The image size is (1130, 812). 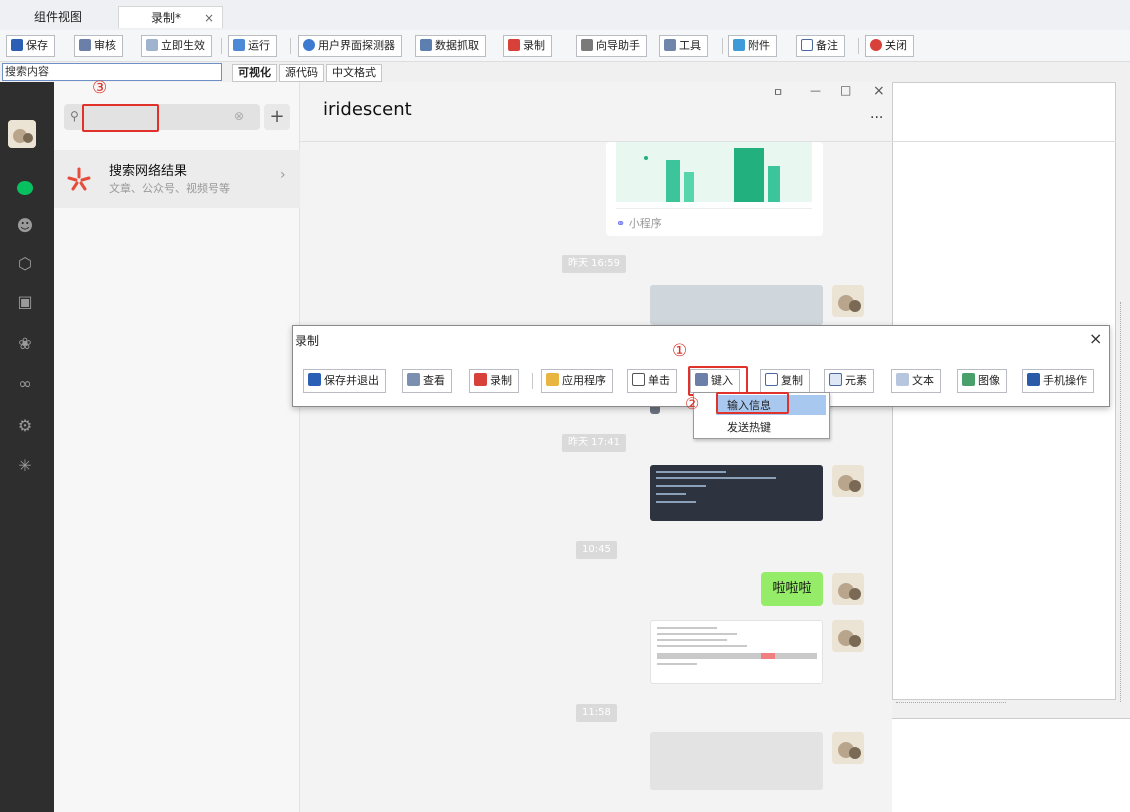 I want to click on mini-programs-icon: ⚙, so click(x=25, y=426).